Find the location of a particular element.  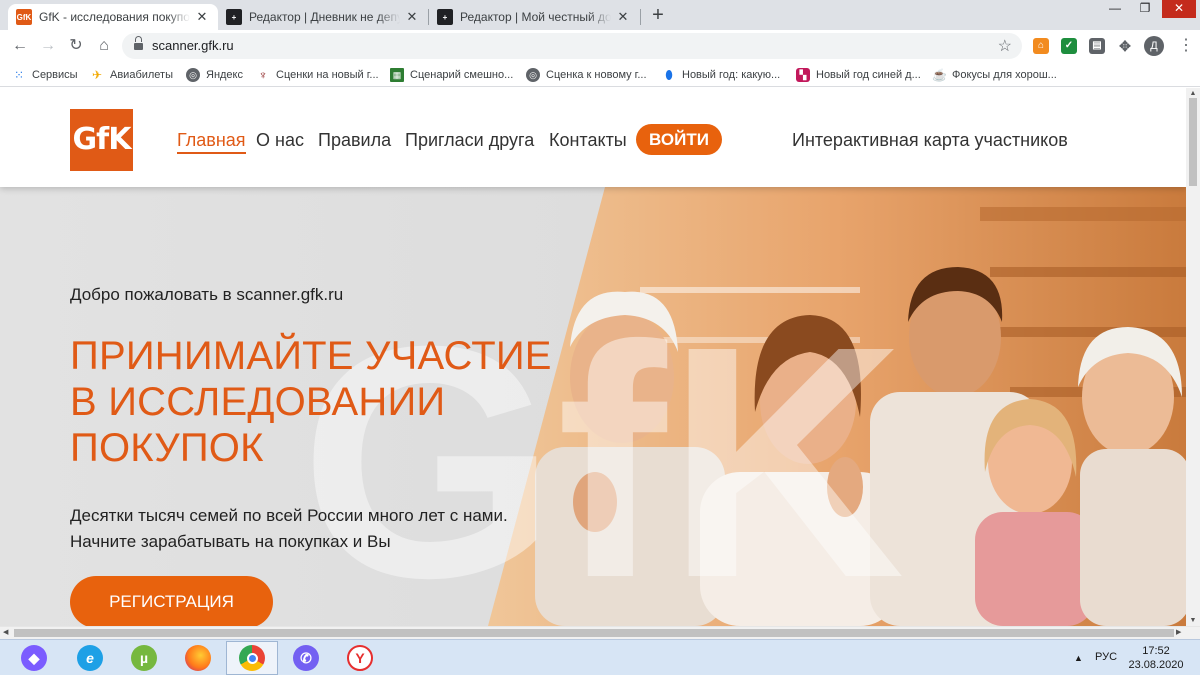

plane-icon: ✈ is located at coordinates (97, 74).